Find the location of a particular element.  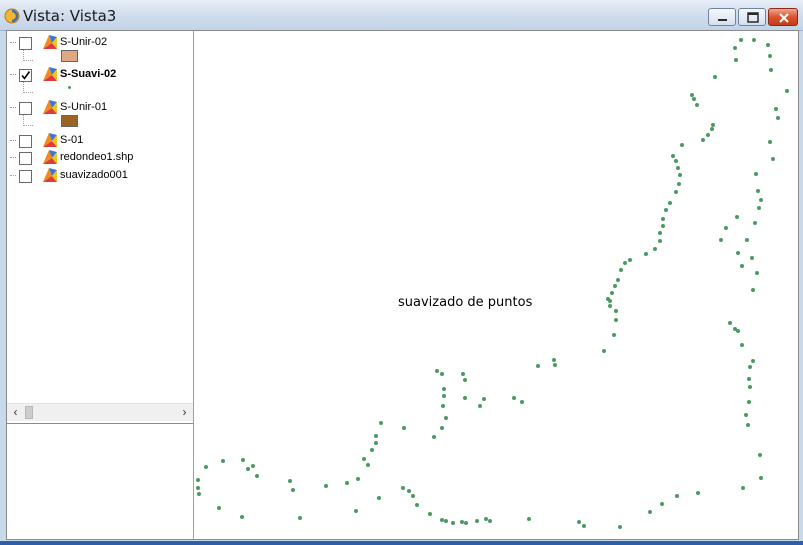

layer-row: S-Unir-01 is located at coordinates (100, 108).